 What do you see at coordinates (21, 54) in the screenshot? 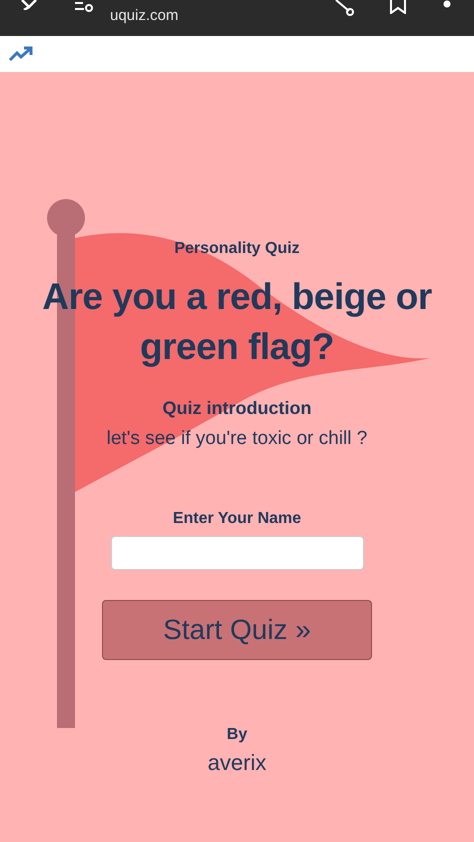
I see `trending-icon` at bounding box center [21, 54].